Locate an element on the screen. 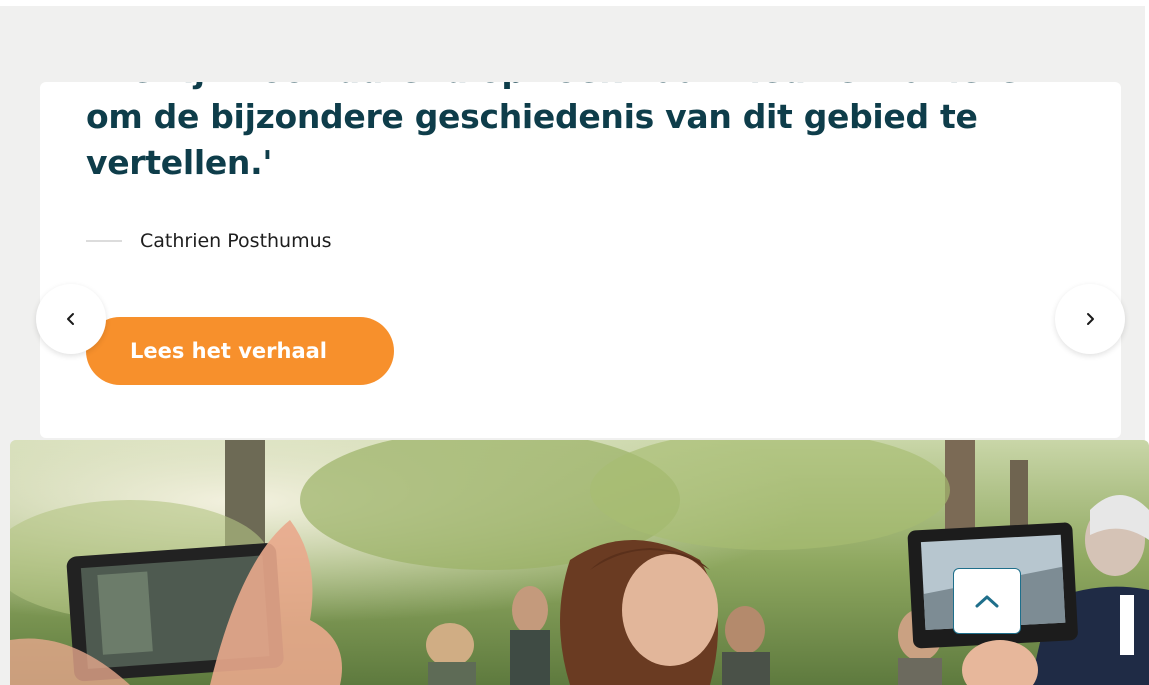 The image size is (1149, 685). quote-author: Cathrien Posthumus is located at coordinates (236, 241).